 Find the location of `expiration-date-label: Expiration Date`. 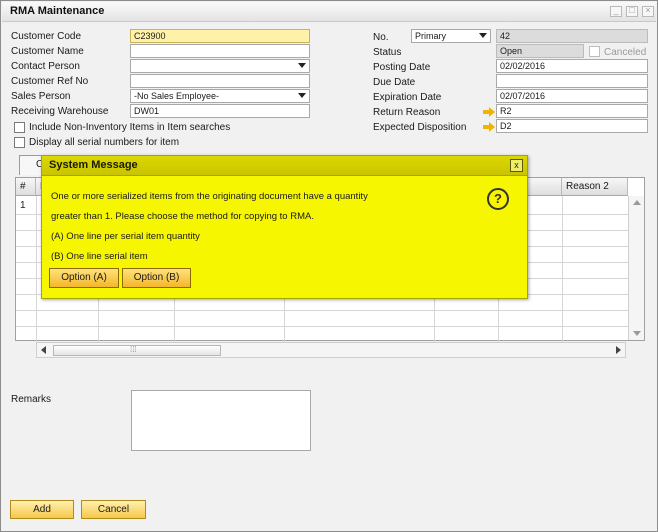

expiration-date-label: Expiration Date is located at coordinates (407, 97).